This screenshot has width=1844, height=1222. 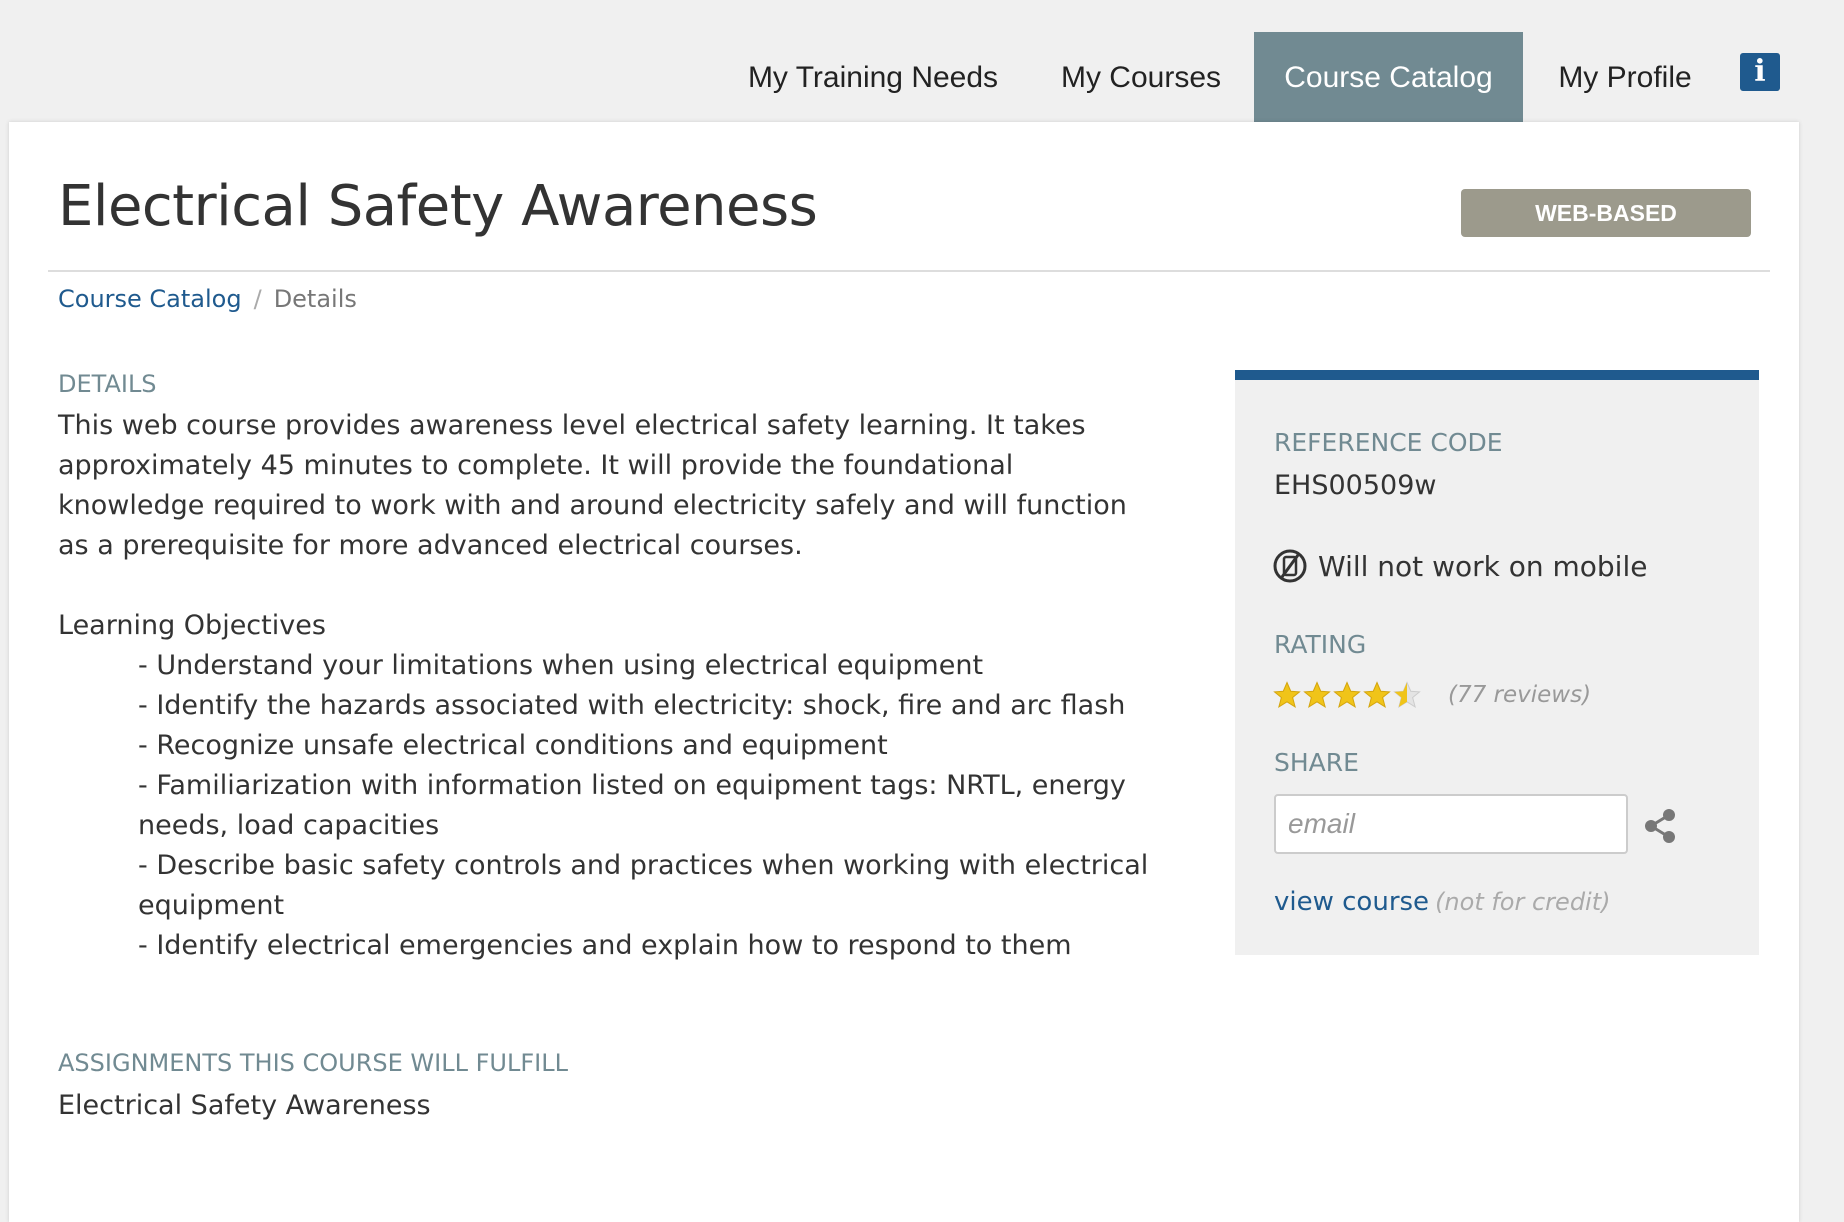 I want to click on nav-tab-my-courses: My Courses, so click(x=1141, y=77).